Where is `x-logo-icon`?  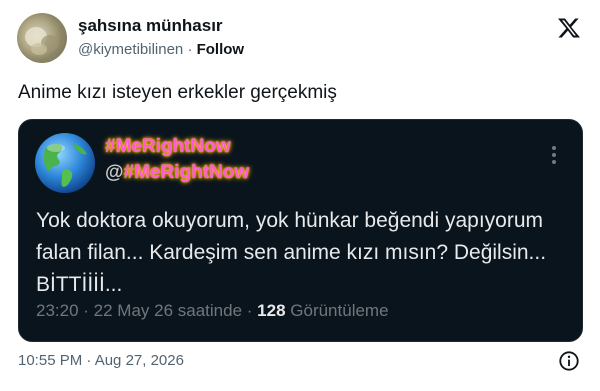 x-logo-icon is located at coordinates (569, 28).